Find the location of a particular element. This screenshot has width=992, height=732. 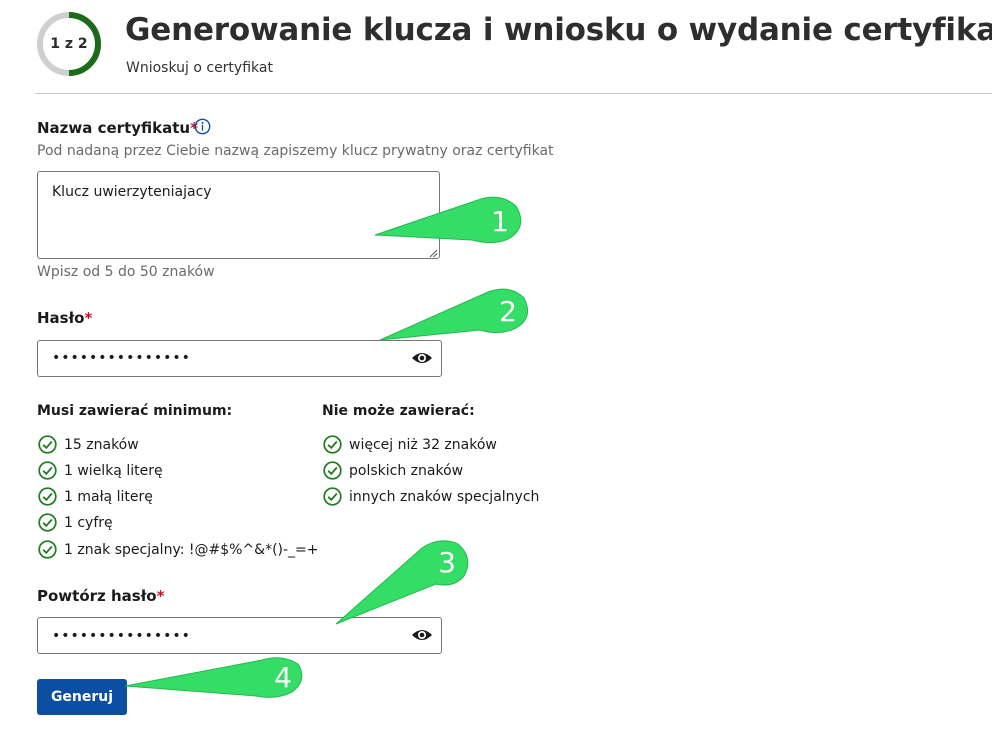

resize-grip-icon is located at coordinates (433, 253).